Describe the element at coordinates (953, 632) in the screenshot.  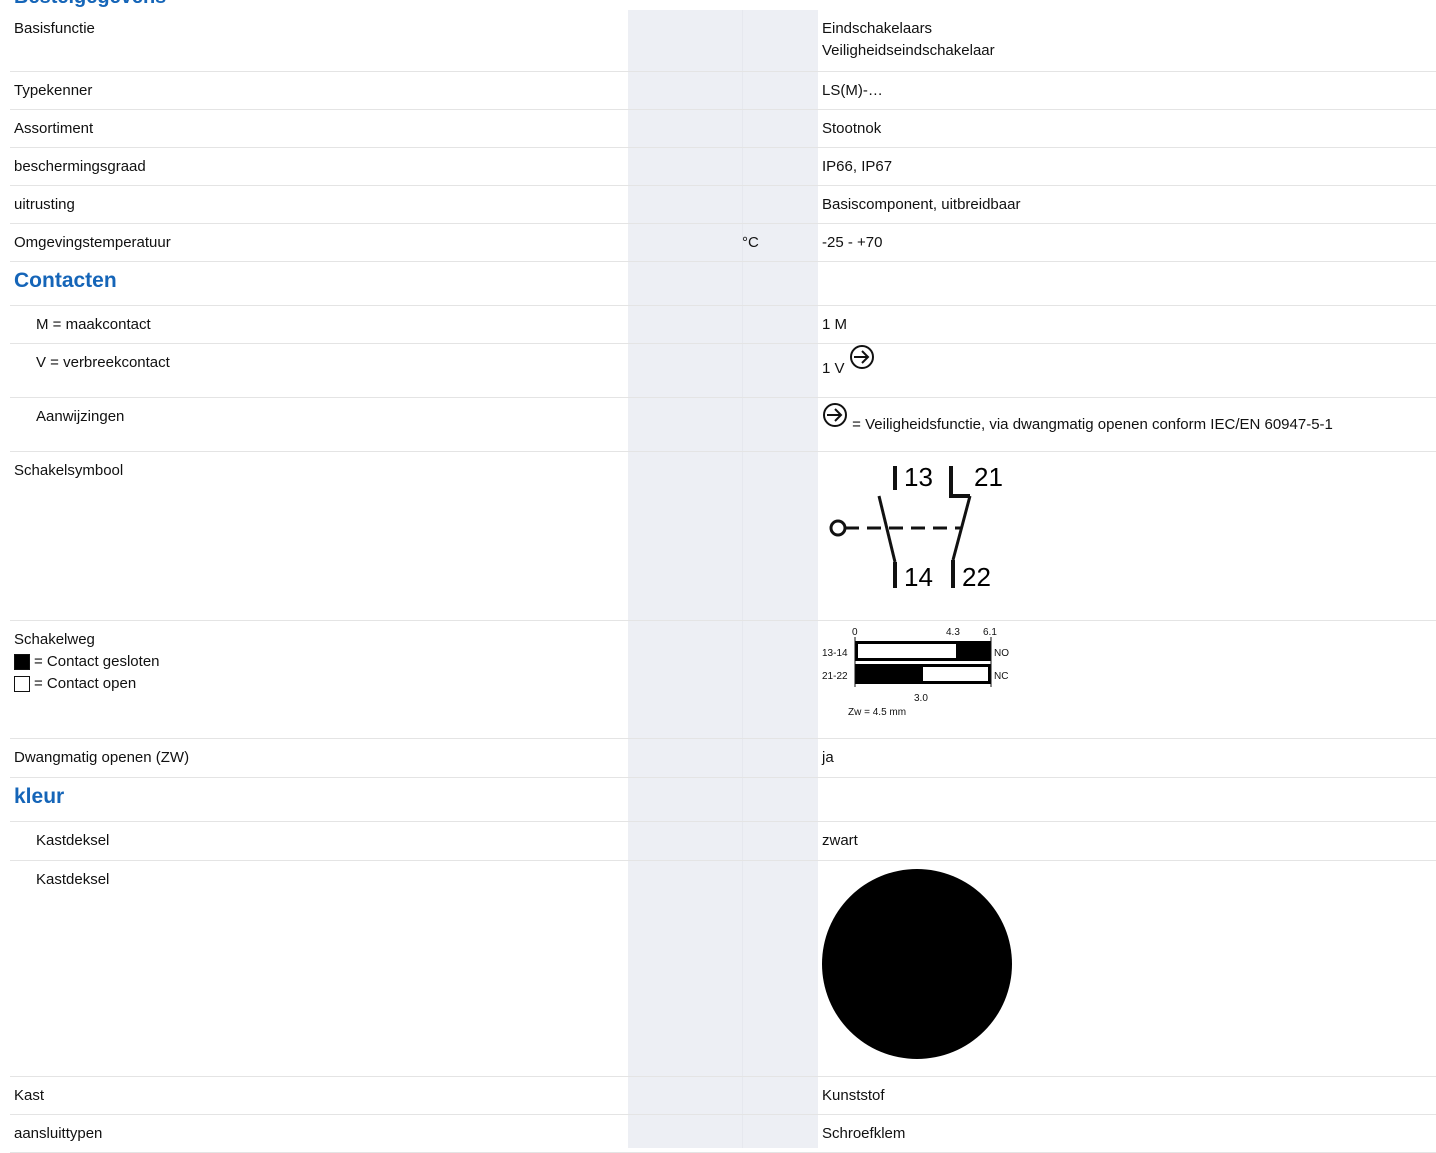
I see `tick-4-3: 4.3` at that location.